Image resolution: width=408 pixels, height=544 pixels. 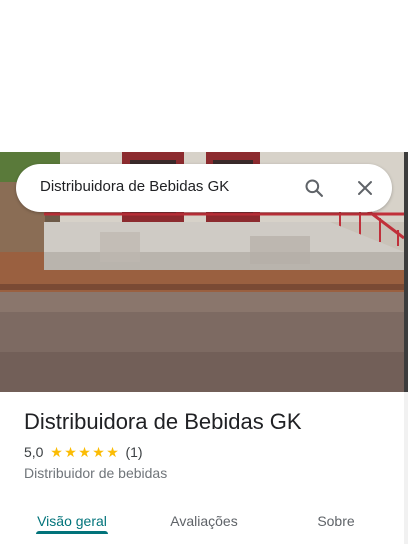 I want to click on tab-overview: Visão geral, so click(x=72, y=520).